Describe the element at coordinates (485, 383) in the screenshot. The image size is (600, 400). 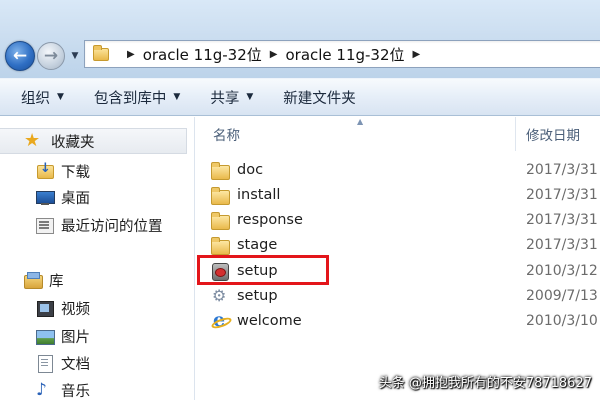
I see `watermark: 头条 @拥抱我所有的不安78718627` at that location.